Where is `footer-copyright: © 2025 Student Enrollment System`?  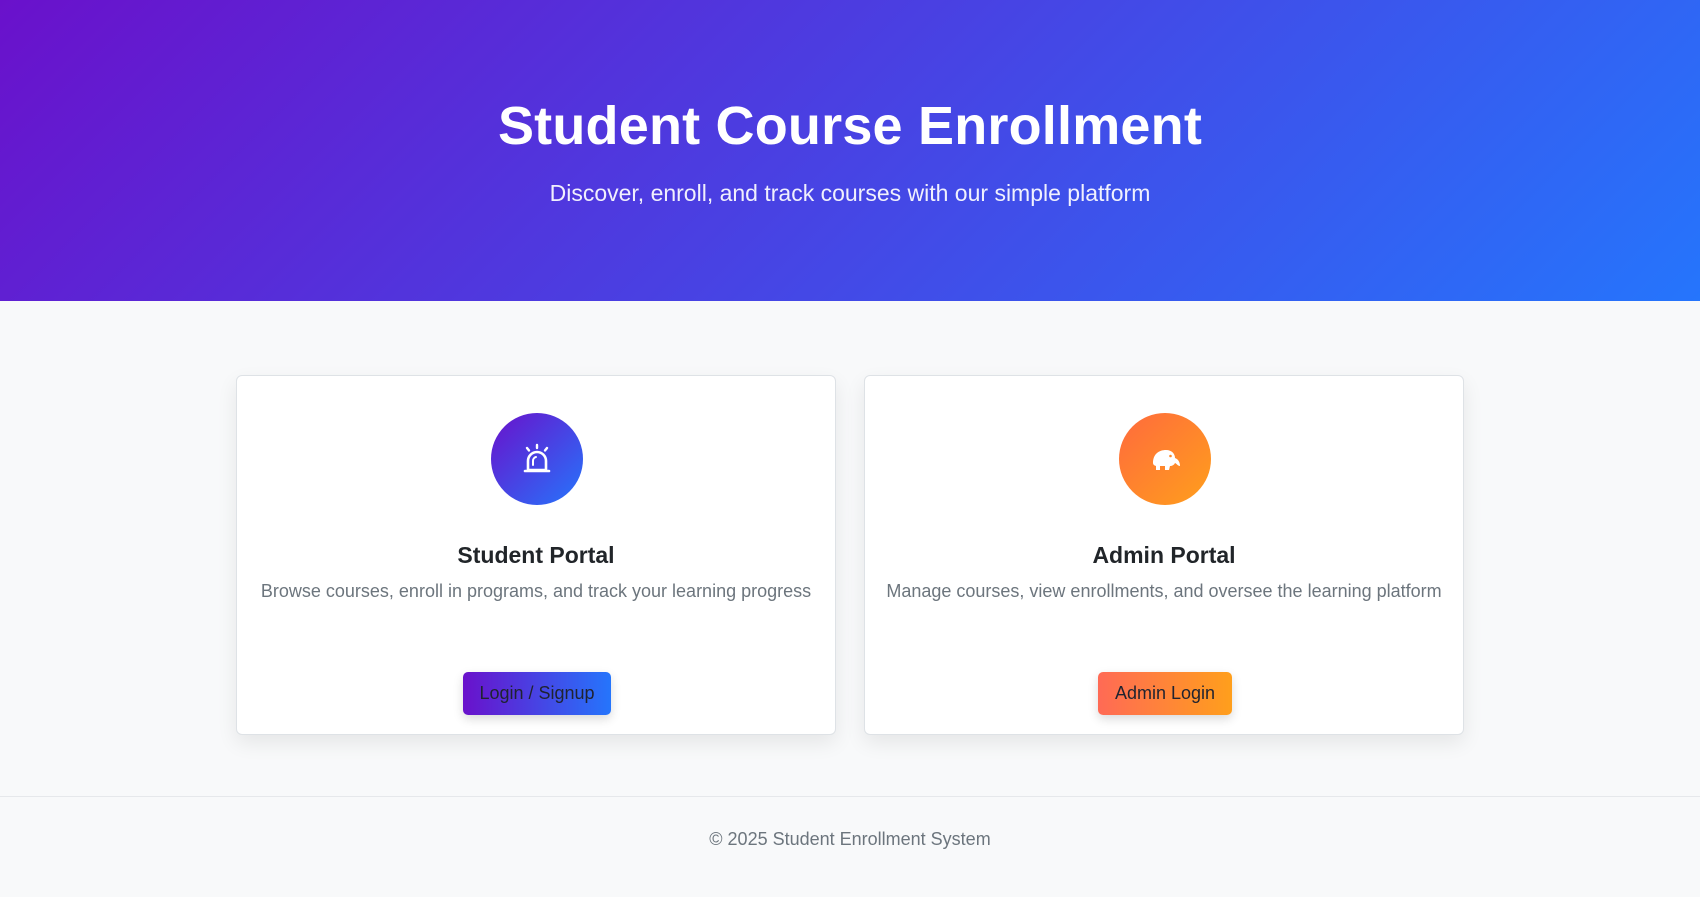 footer-copyright: © 2025 Student Enrollment System is located at coordinates (850, 839).